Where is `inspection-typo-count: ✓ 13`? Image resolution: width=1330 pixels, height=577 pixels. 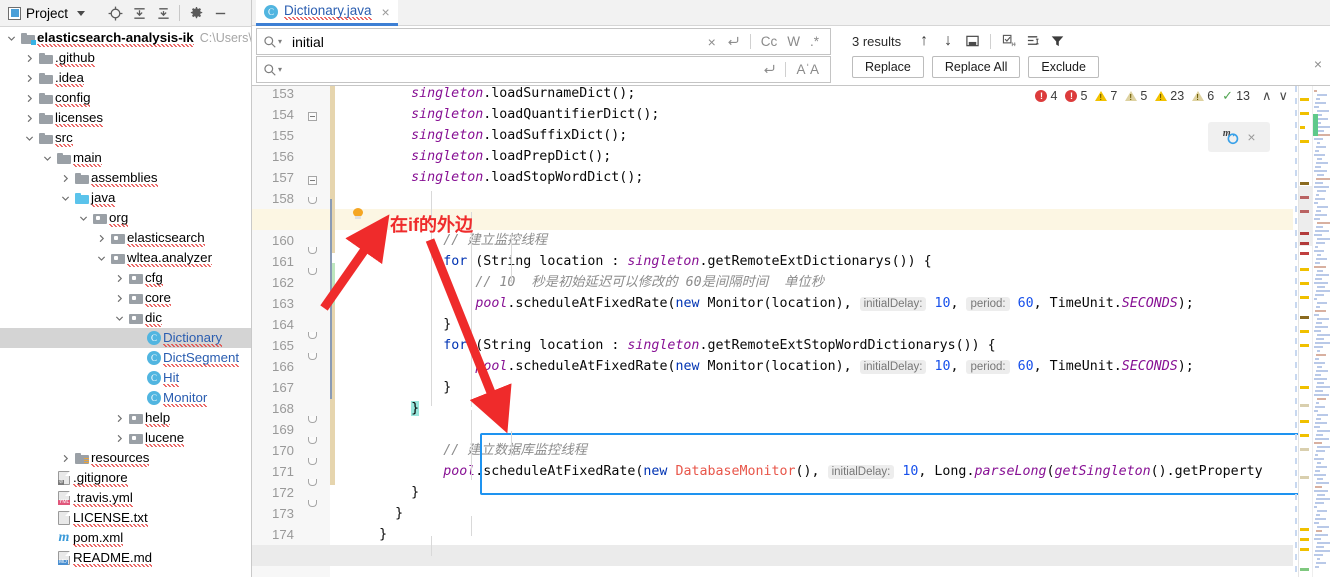
inspection-typo-count: ✓ 13 is located at coordinates (1236, 96).